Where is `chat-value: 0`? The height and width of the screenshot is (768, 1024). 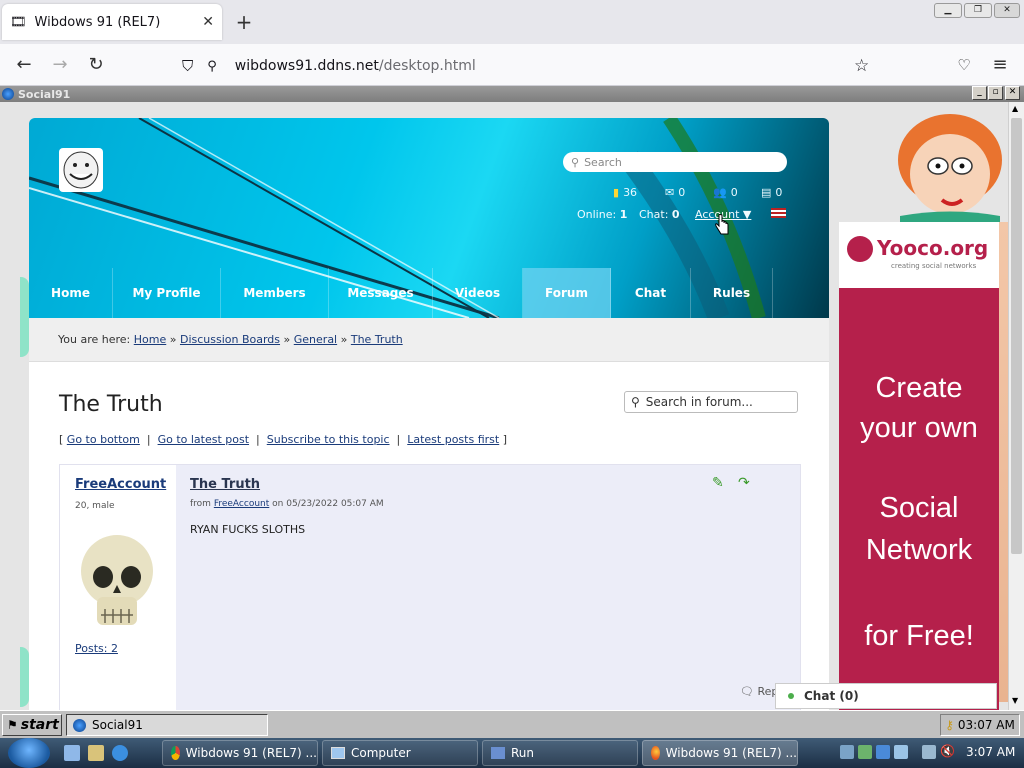 chat-value: 0 is located at coordinates (675, 214).